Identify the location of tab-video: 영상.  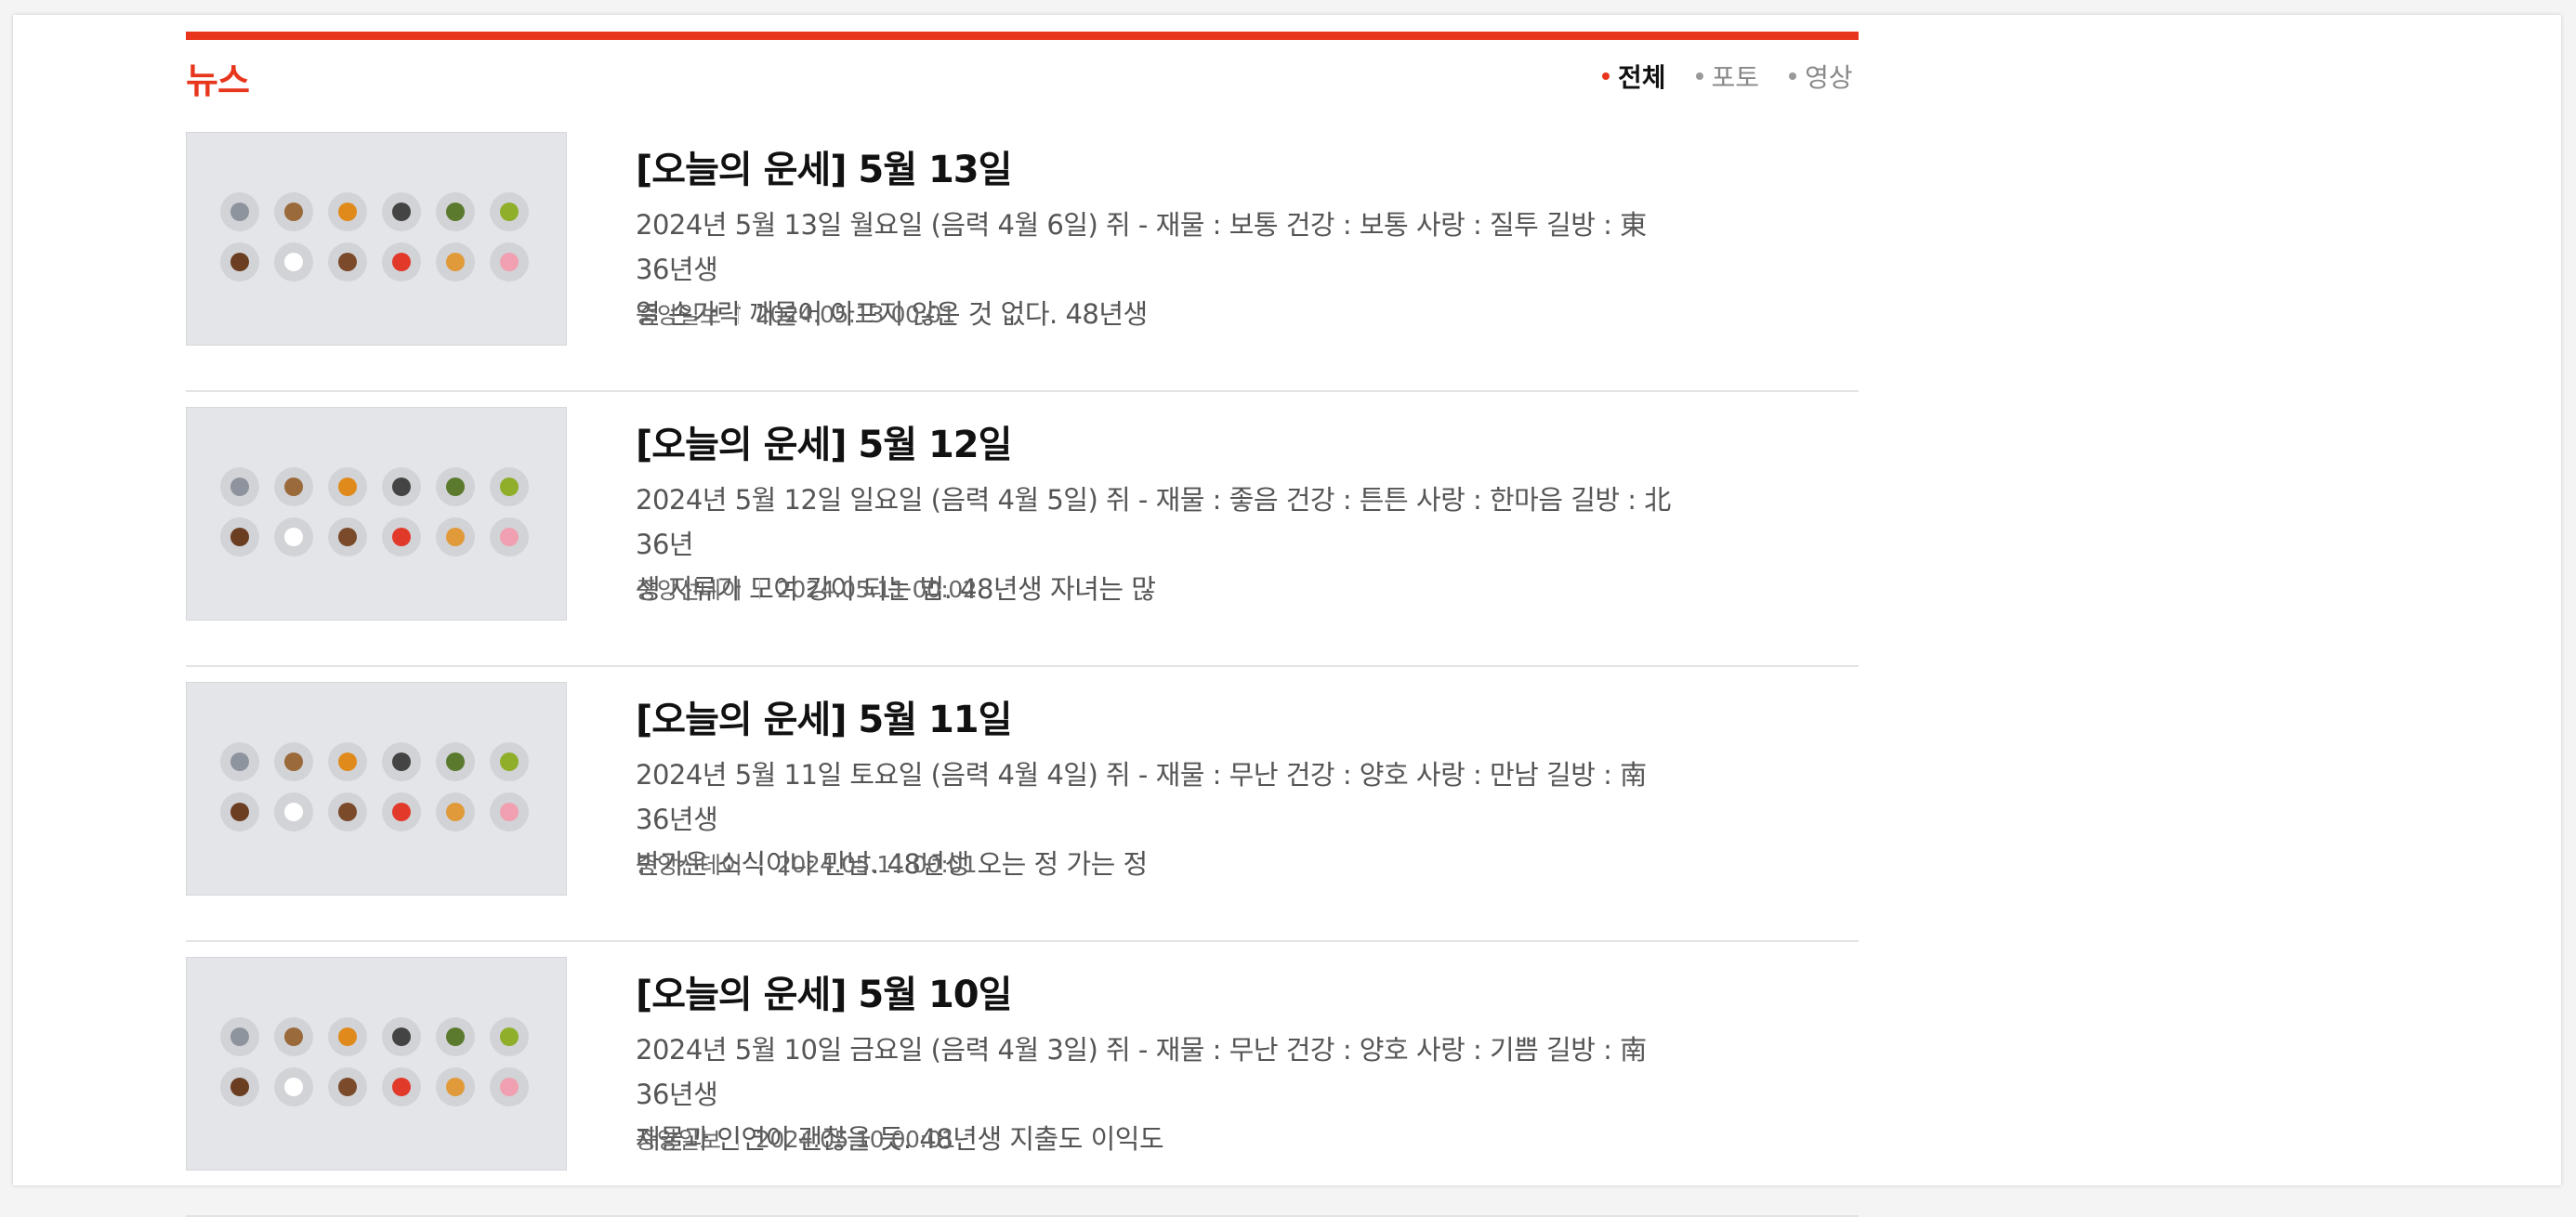
(1821, 76).